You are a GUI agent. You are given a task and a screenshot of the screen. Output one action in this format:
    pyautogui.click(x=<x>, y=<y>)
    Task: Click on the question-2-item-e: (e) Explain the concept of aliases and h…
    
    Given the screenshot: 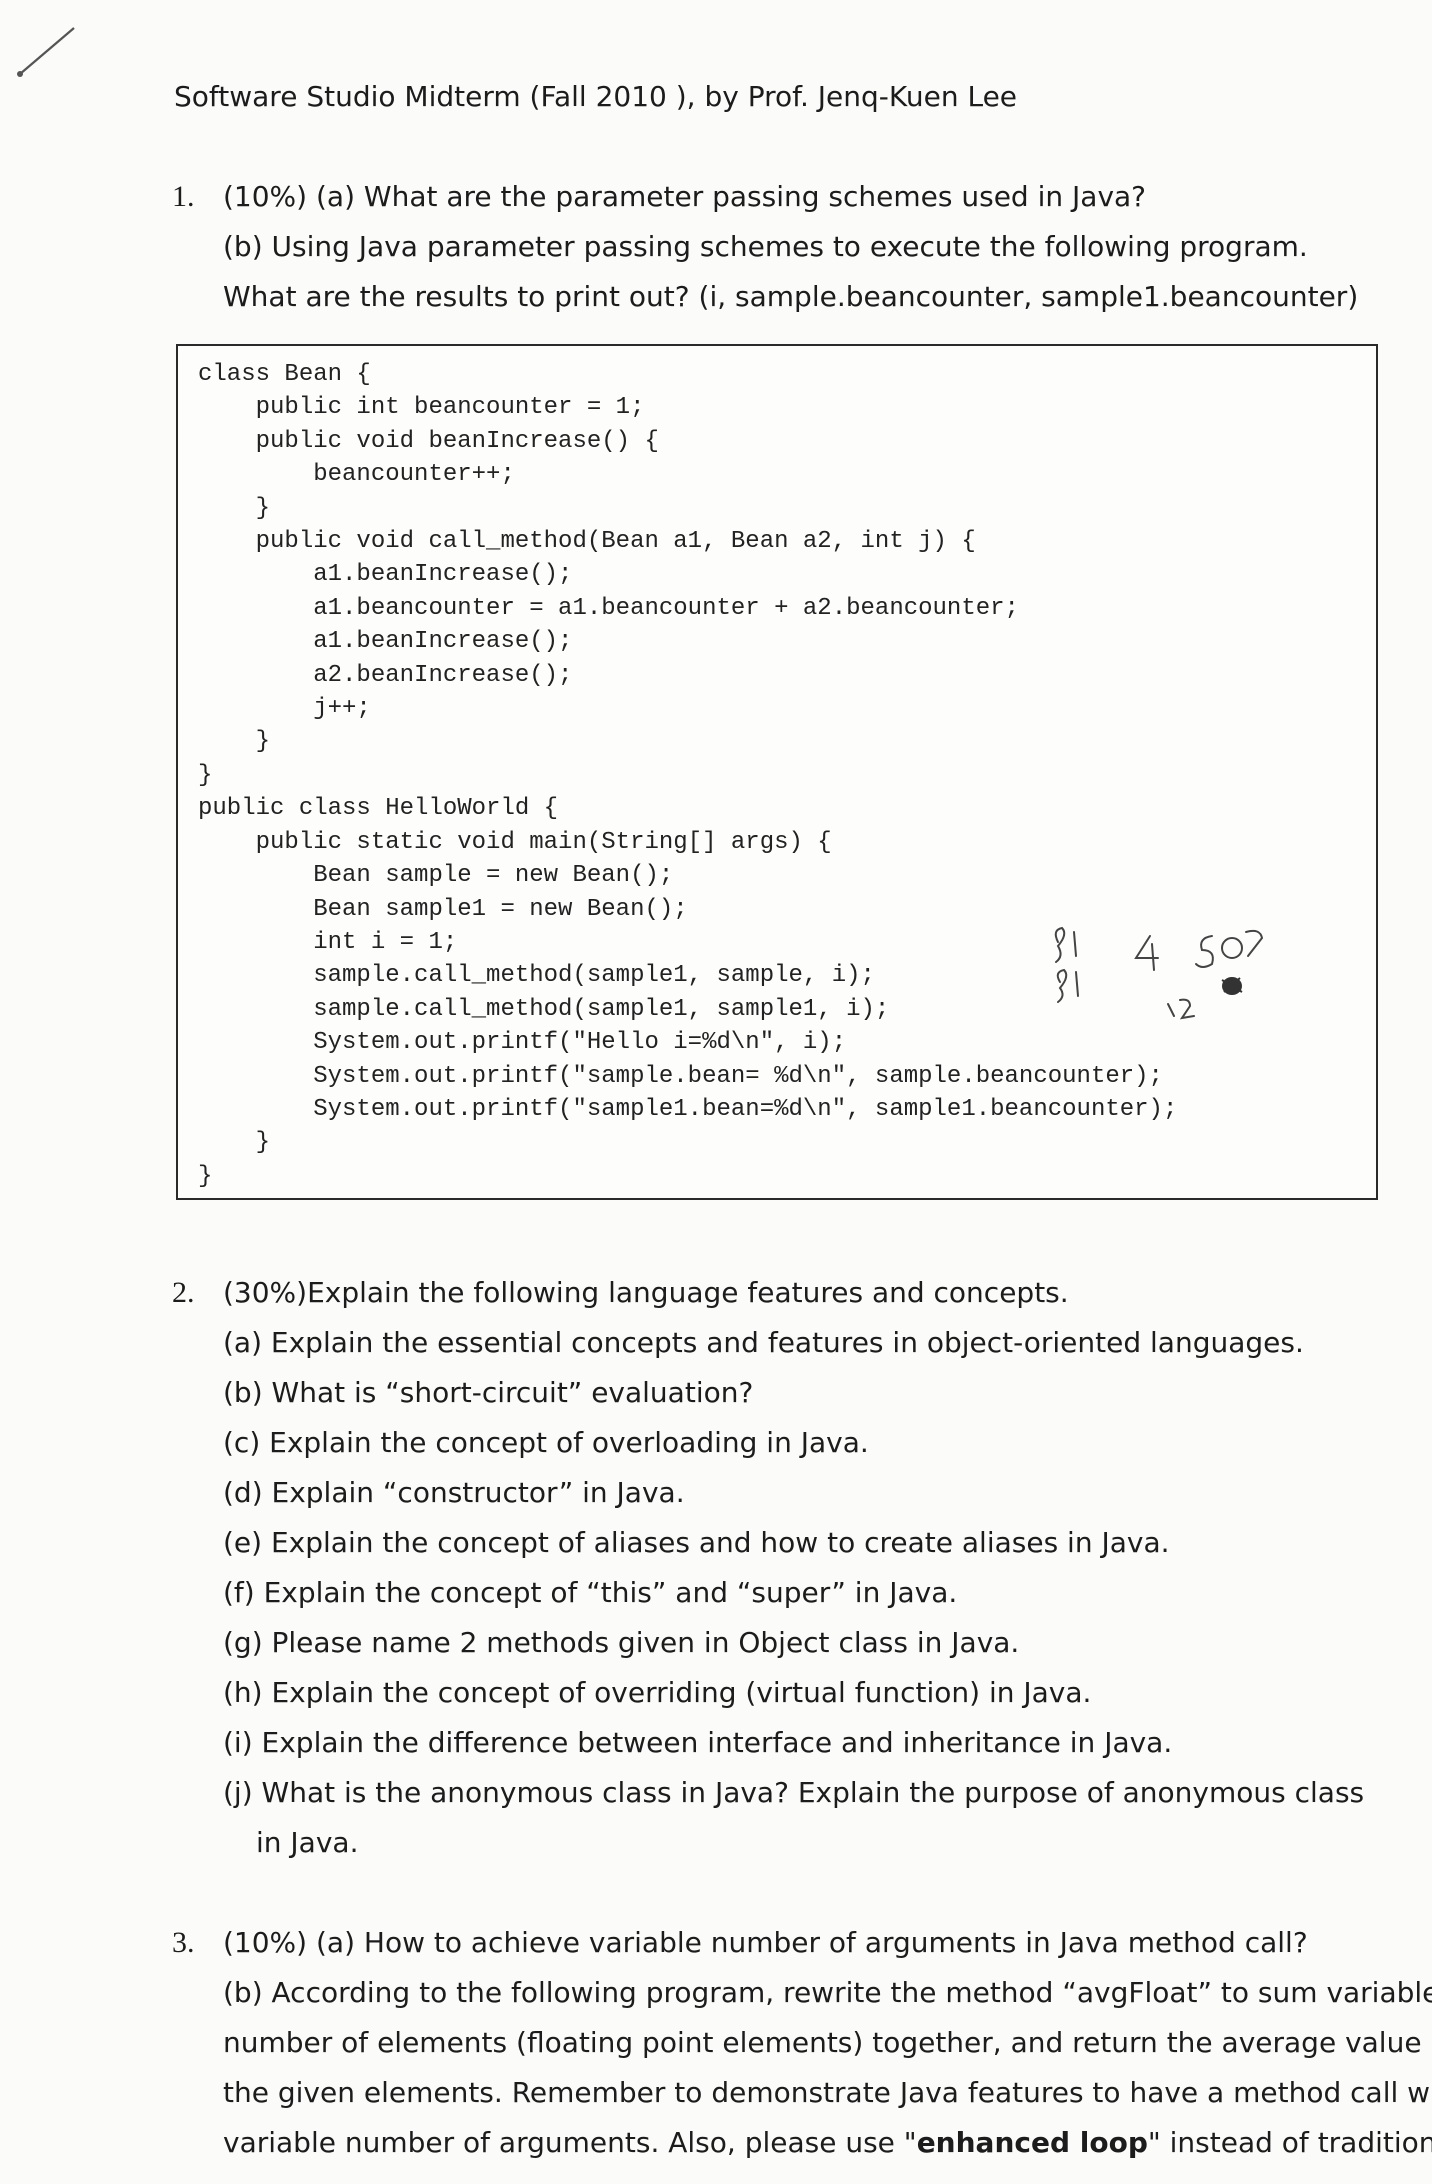 What is the action you would take?
    pyautogui.click(x=696, y=1542)
    